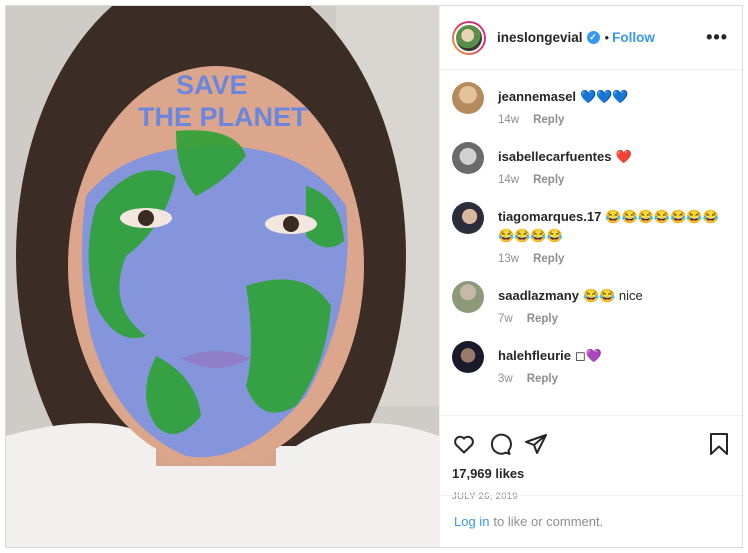  I want to click on bookmark-icon, so click(719, 444).